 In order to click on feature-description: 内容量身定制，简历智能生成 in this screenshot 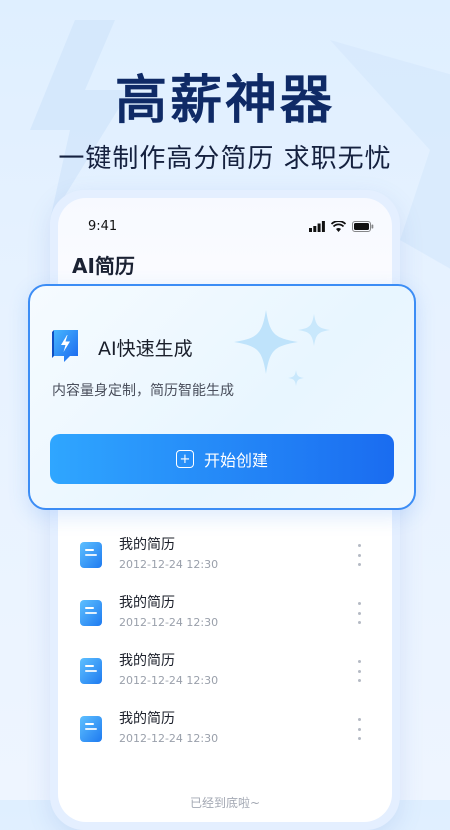, I will do `click(143, 391)`.